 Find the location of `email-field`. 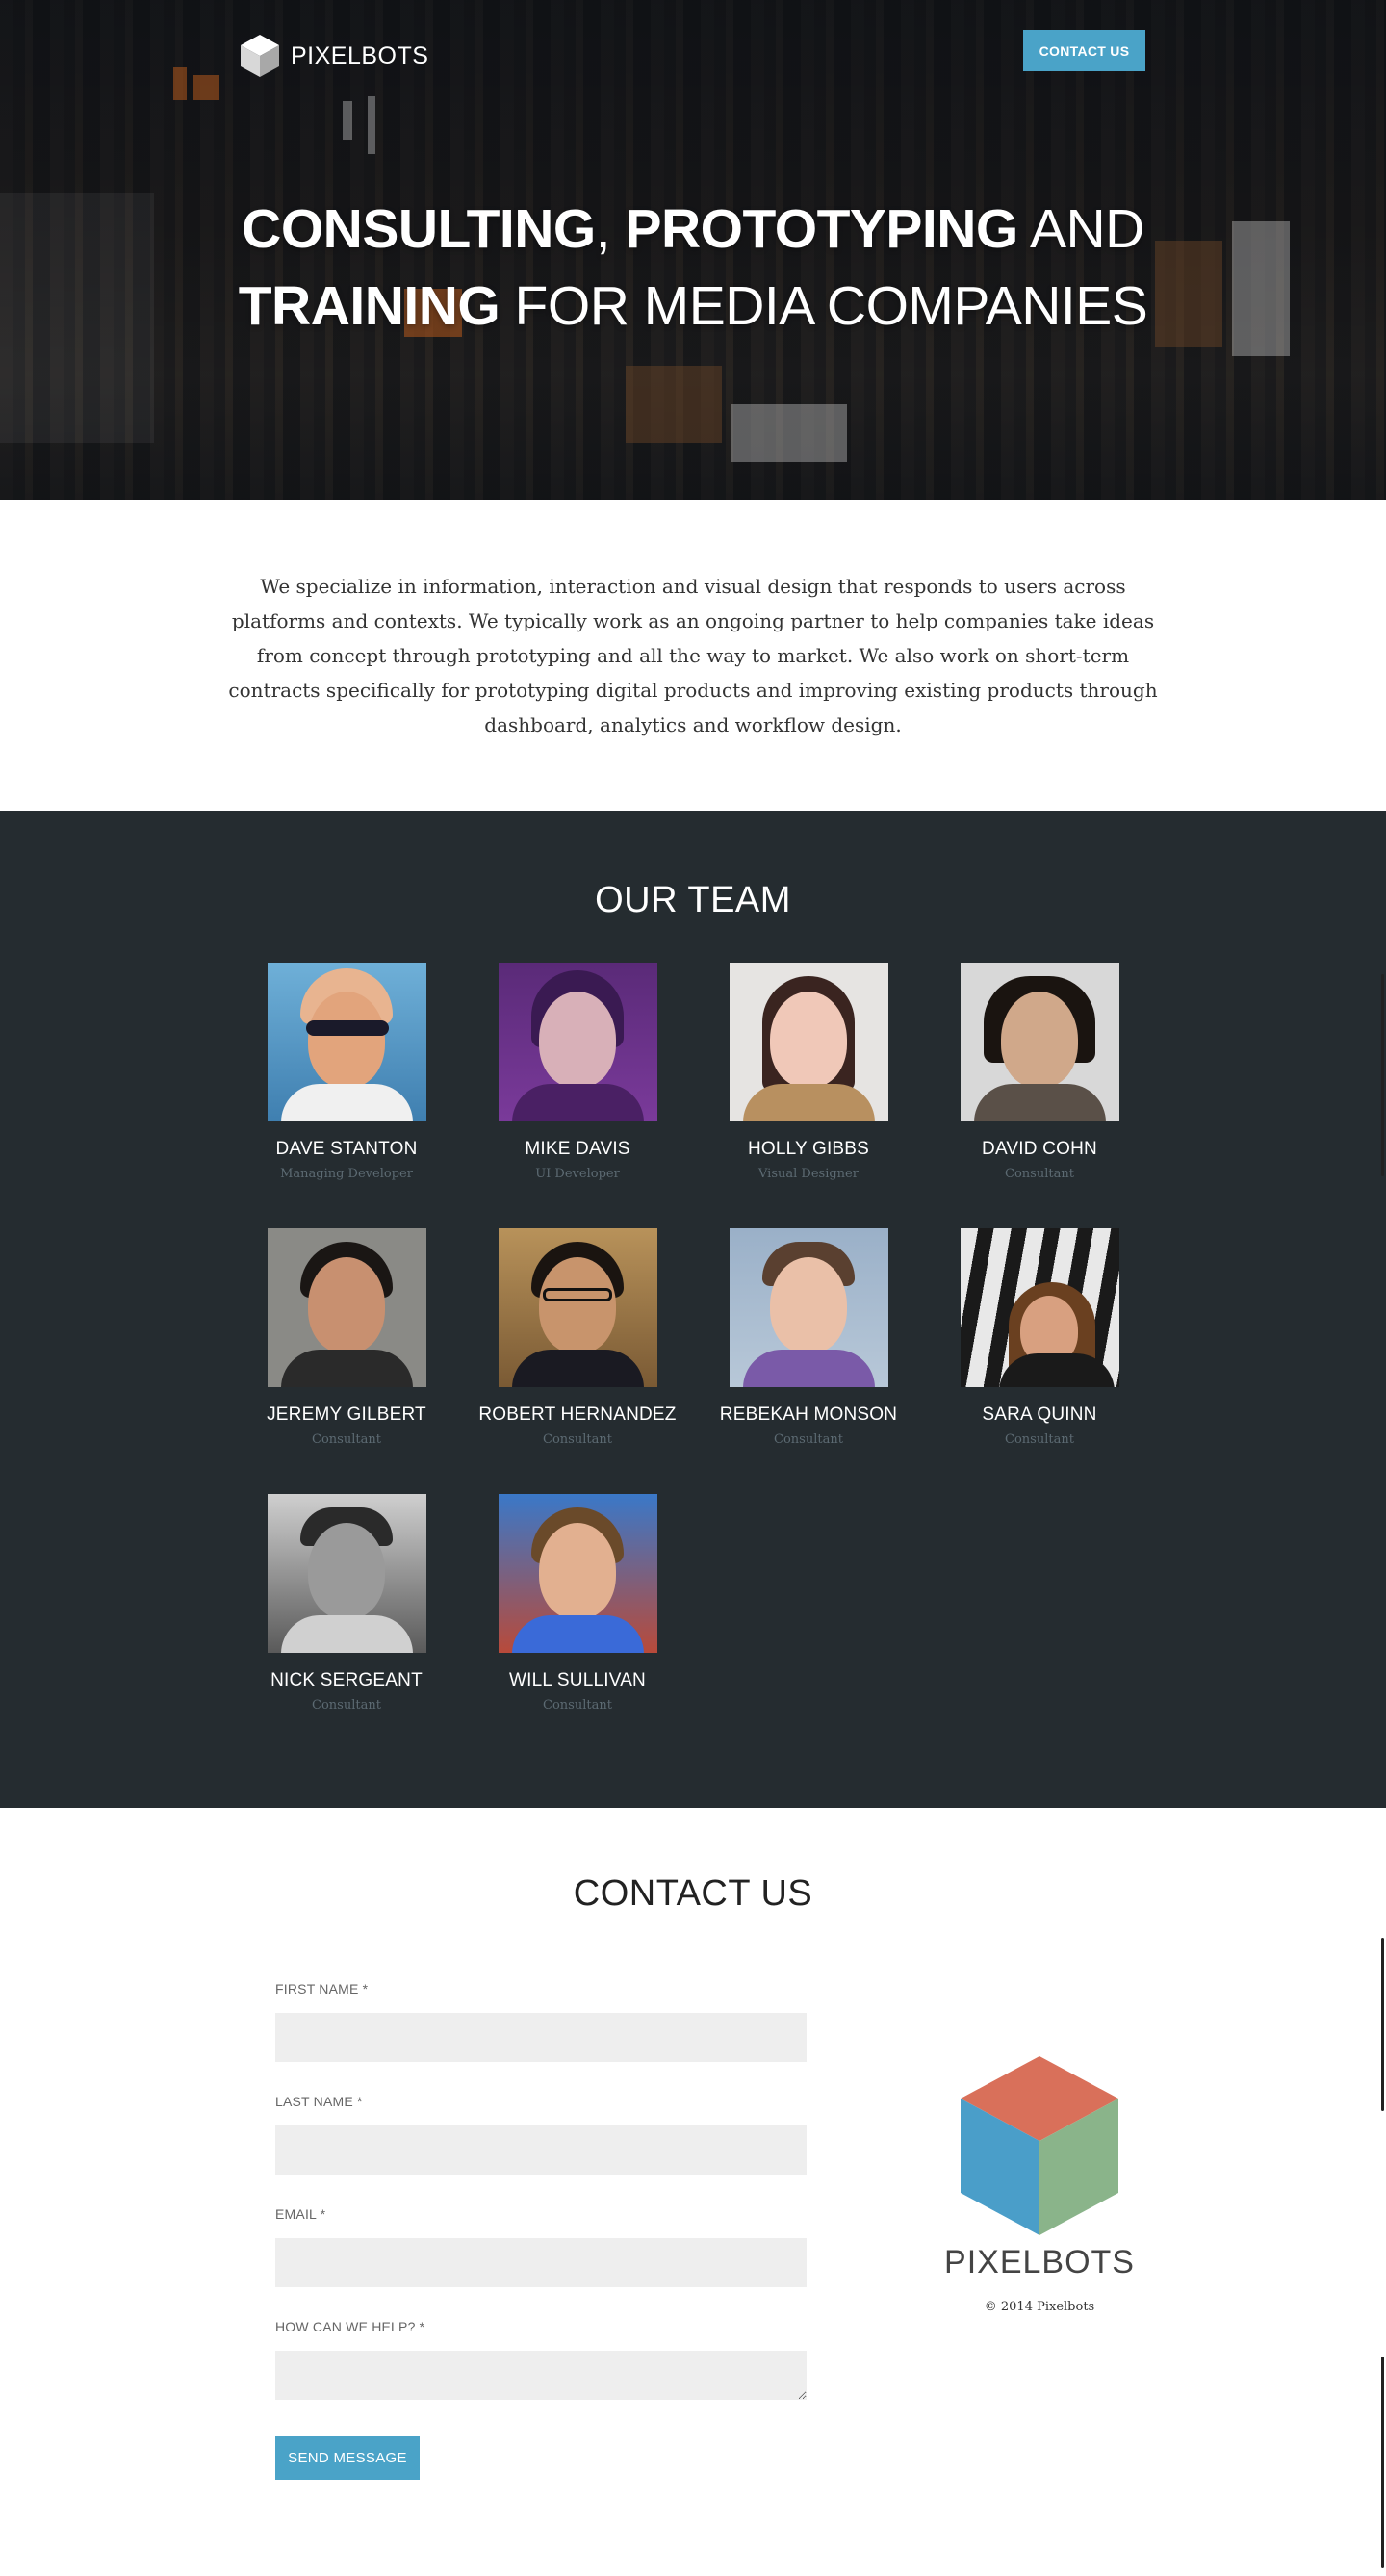

email-field is located at coordinates (541, 2263).